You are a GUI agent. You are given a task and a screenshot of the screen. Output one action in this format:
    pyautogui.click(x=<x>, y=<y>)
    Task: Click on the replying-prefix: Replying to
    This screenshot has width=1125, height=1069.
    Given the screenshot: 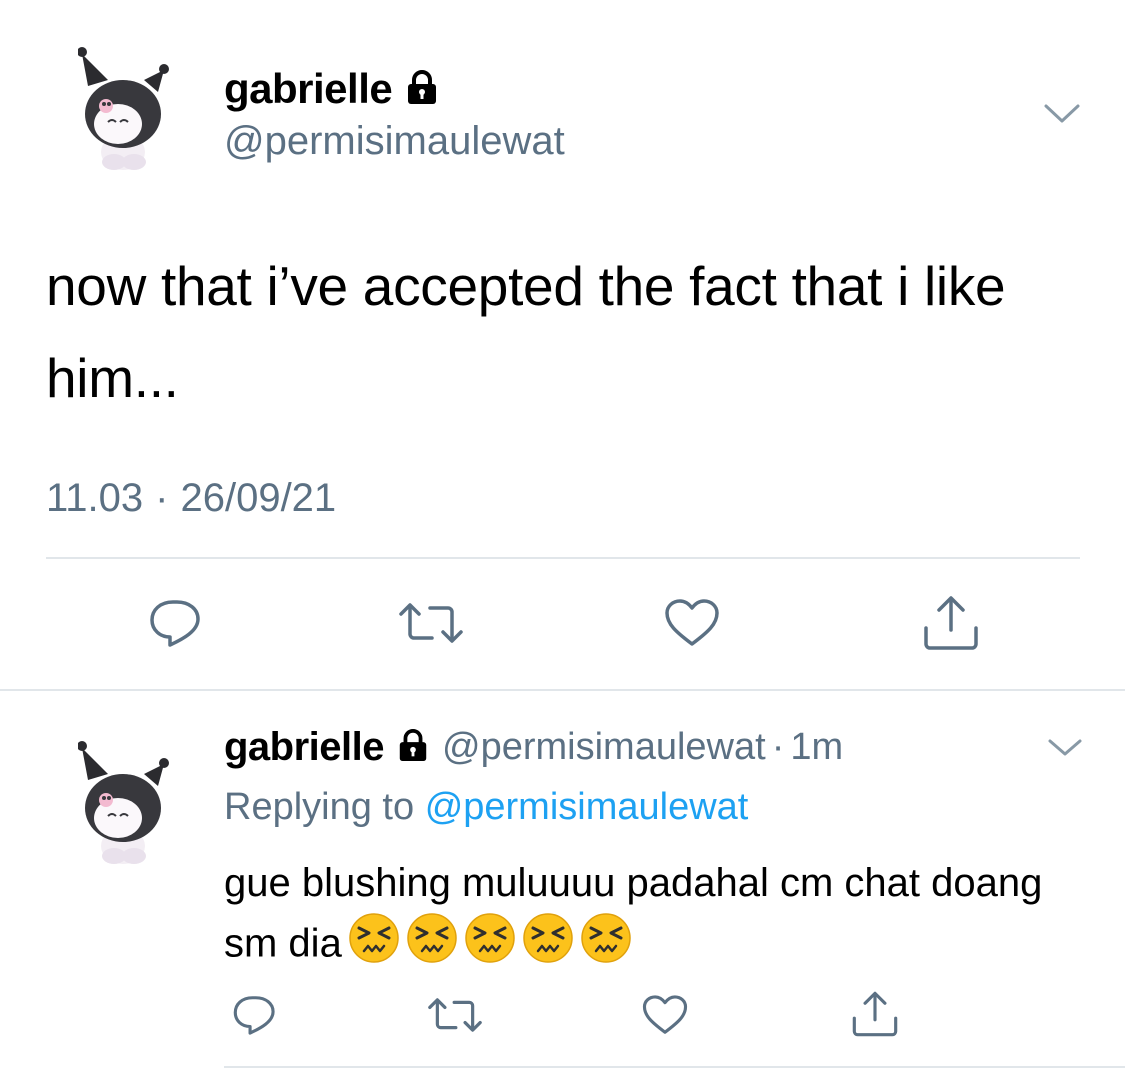 What is the action you would take?
    pyautogui.click(x=319, y=807)
    